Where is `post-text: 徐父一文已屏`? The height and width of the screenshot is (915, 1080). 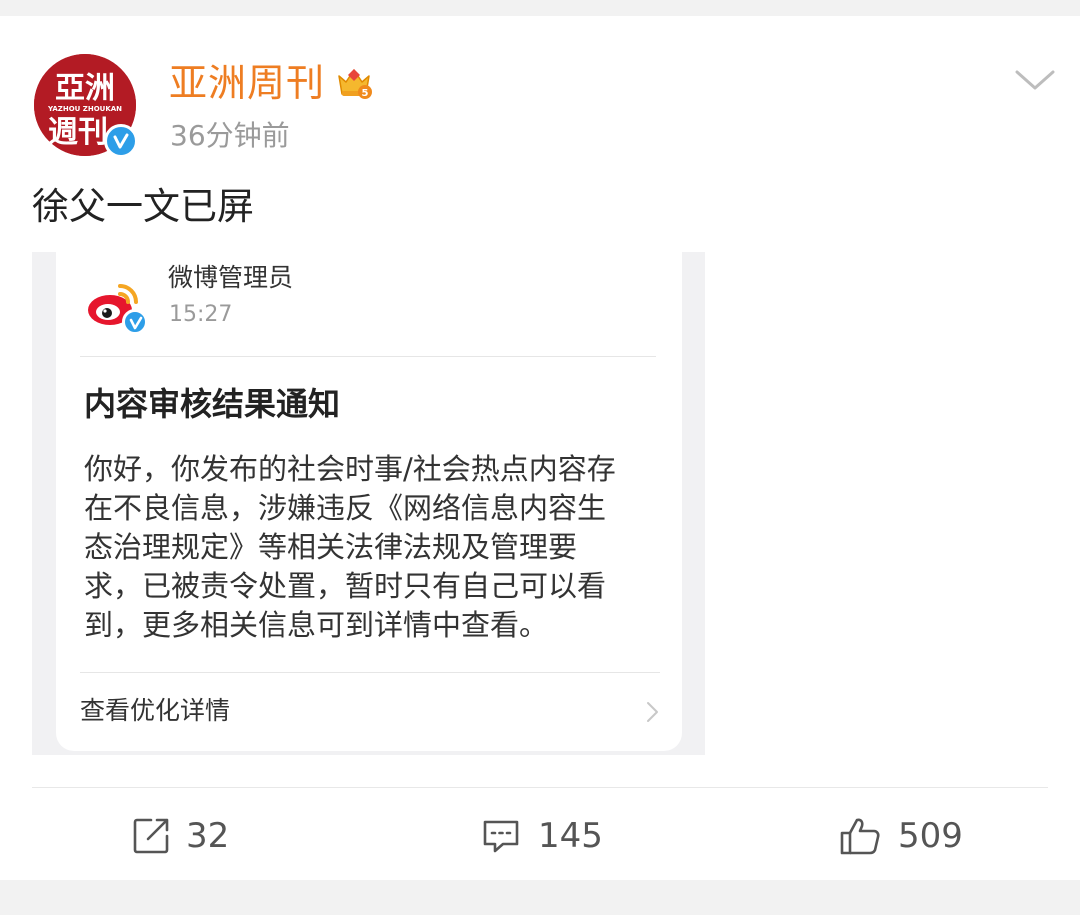 post-text: 徐父一文已屏 is located at coordinates (143, 206).